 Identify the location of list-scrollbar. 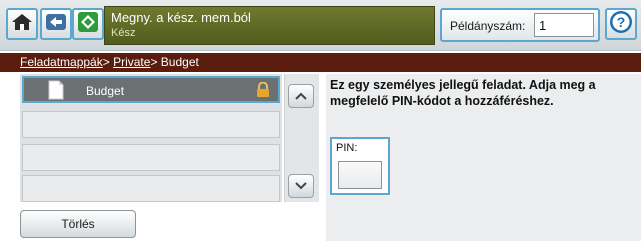
(301, 138).